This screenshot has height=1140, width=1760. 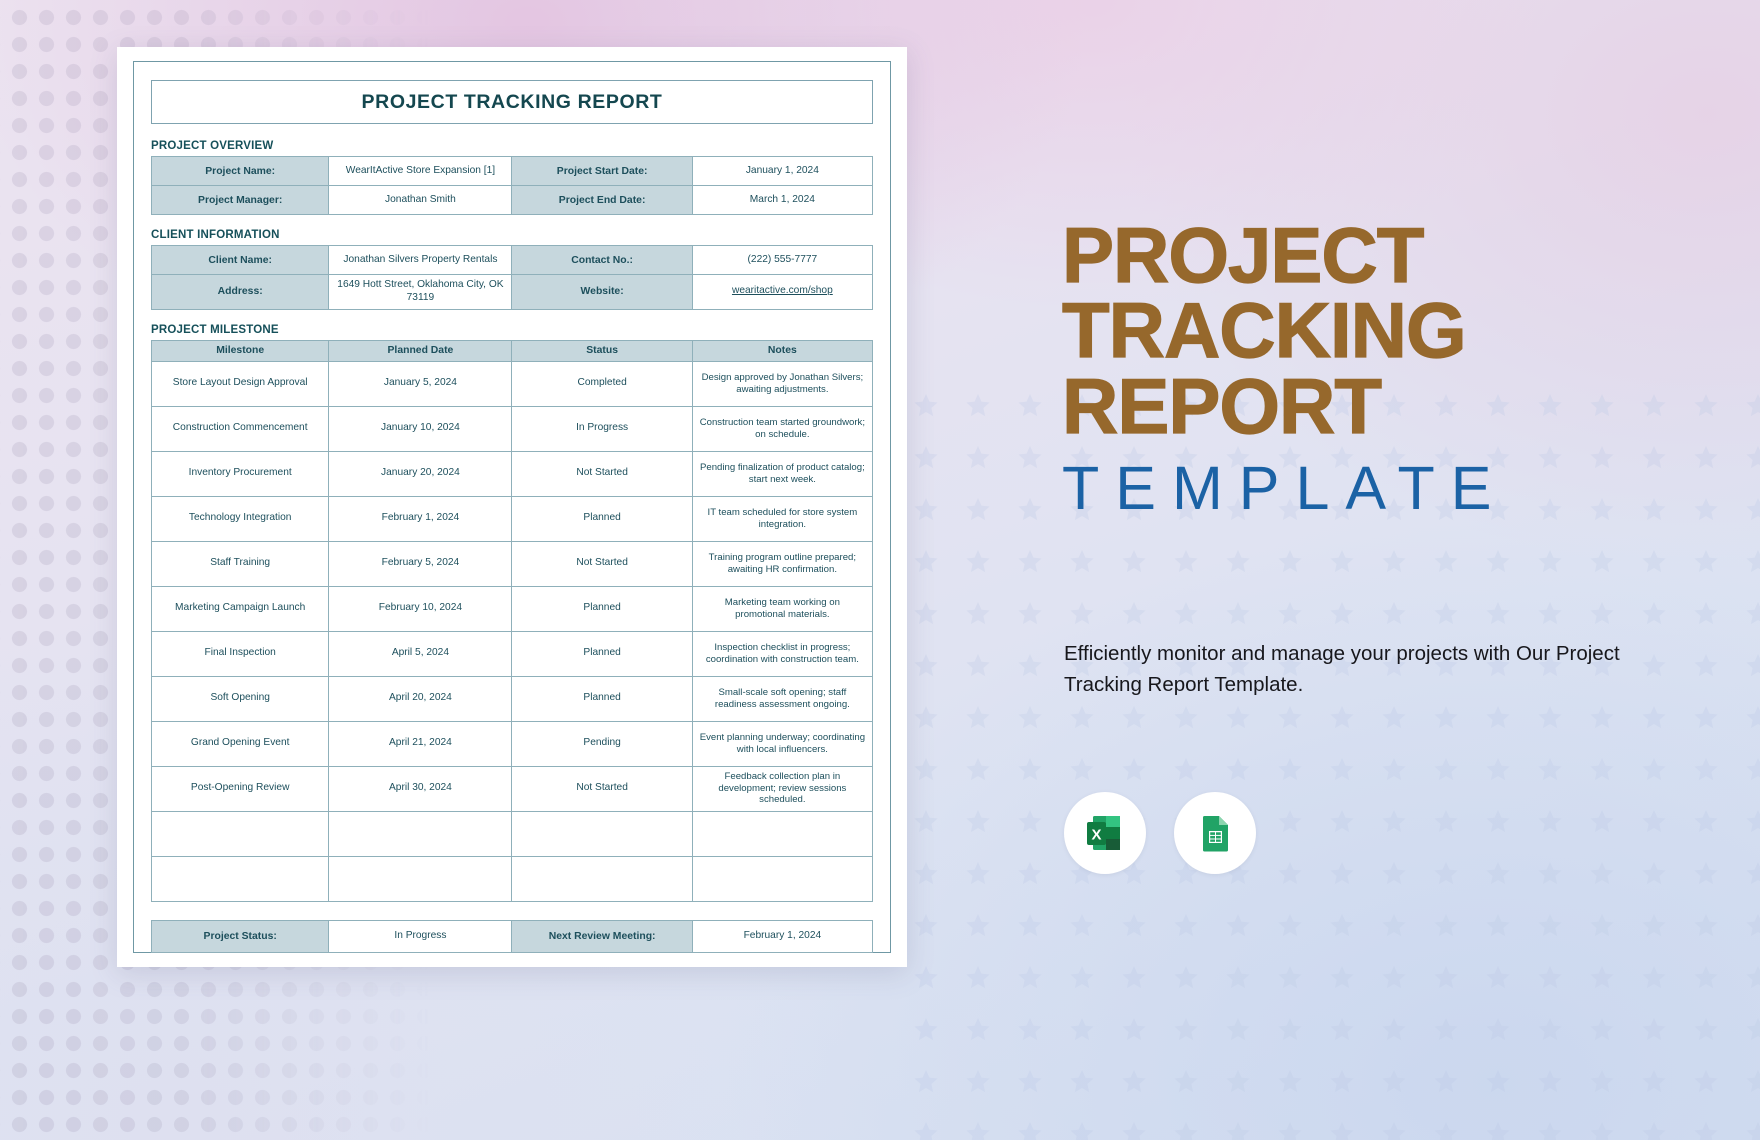 I want to click on project-start-date-value: January 1, 2024, so click(x=782, y=171).